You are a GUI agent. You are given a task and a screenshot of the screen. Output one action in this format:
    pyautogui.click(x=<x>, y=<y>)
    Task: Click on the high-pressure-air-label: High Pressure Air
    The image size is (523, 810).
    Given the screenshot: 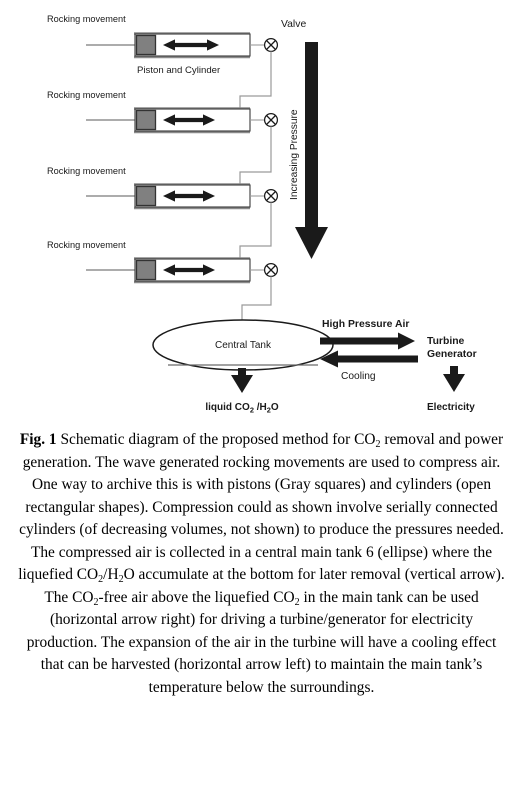 What is the action you would take?
    pyautogui.click(x=365, y=324)
    